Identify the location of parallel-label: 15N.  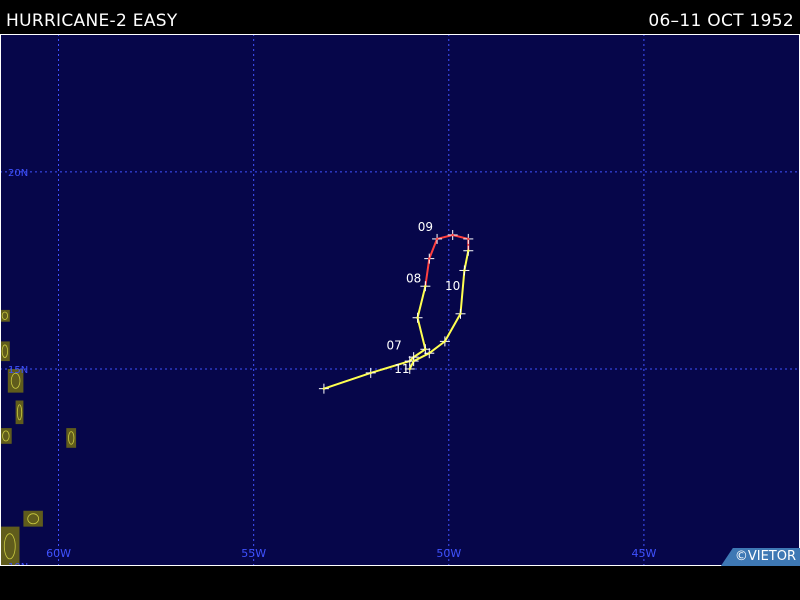
(18, 370).